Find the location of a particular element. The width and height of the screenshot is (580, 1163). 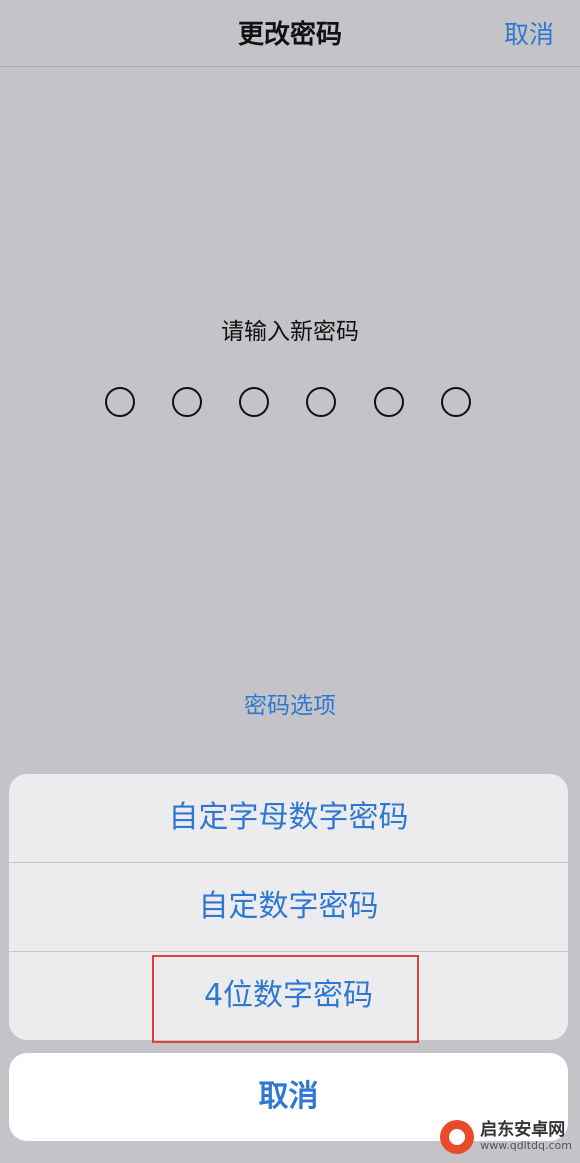

passcode-prompt: 请输入新密码 is located at coordinates (290, 332).